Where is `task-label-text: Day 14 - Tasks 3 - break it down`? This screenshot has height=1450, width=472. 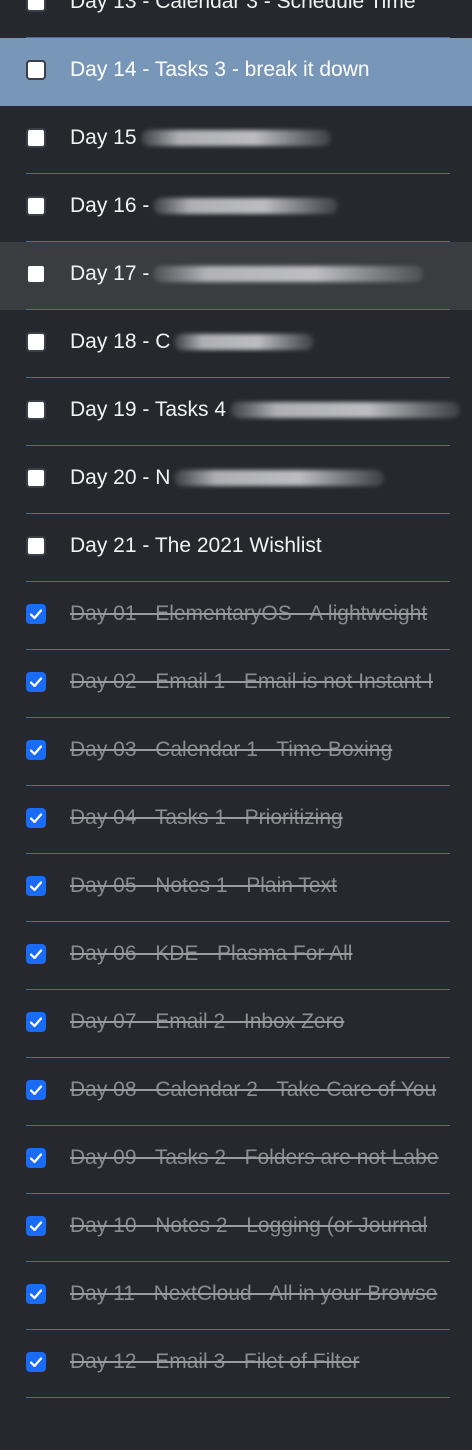
task-label-text: Day 14 - Tasks 3 - break it down is located at coordinates (220, 69).